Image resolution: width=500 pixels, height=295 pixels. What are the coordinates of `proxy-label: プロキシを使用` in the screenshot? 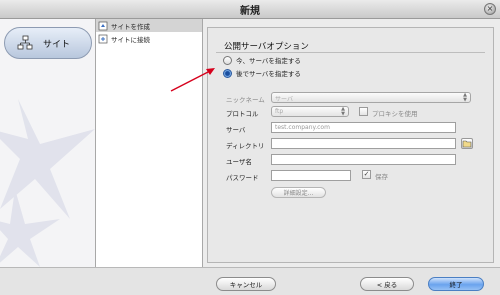 It's located at (395, 114).